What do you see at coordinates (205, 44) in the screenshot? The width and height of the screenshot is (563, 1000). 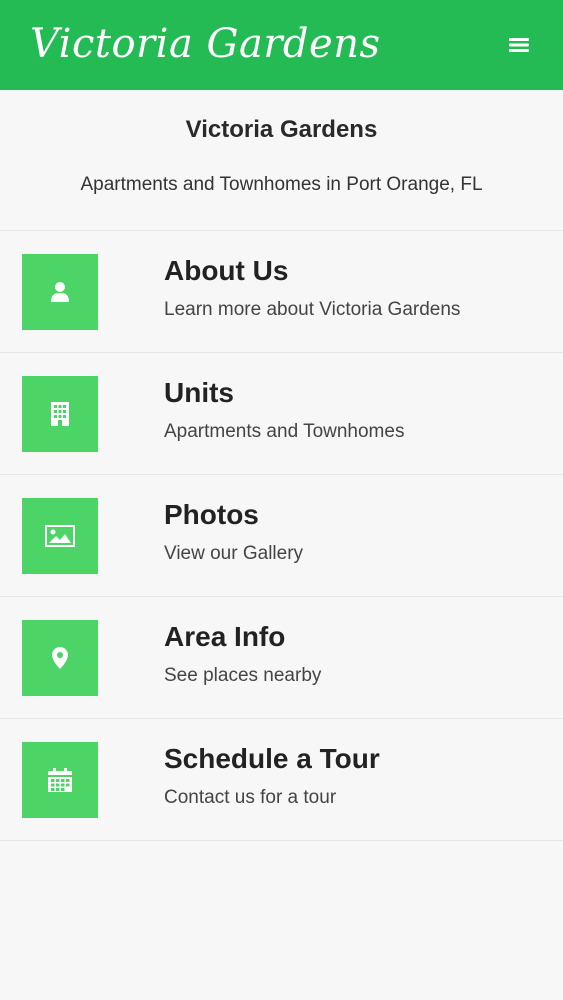 I see `brand-logo: Victoria Gardens` at bounding box center [205, 44].